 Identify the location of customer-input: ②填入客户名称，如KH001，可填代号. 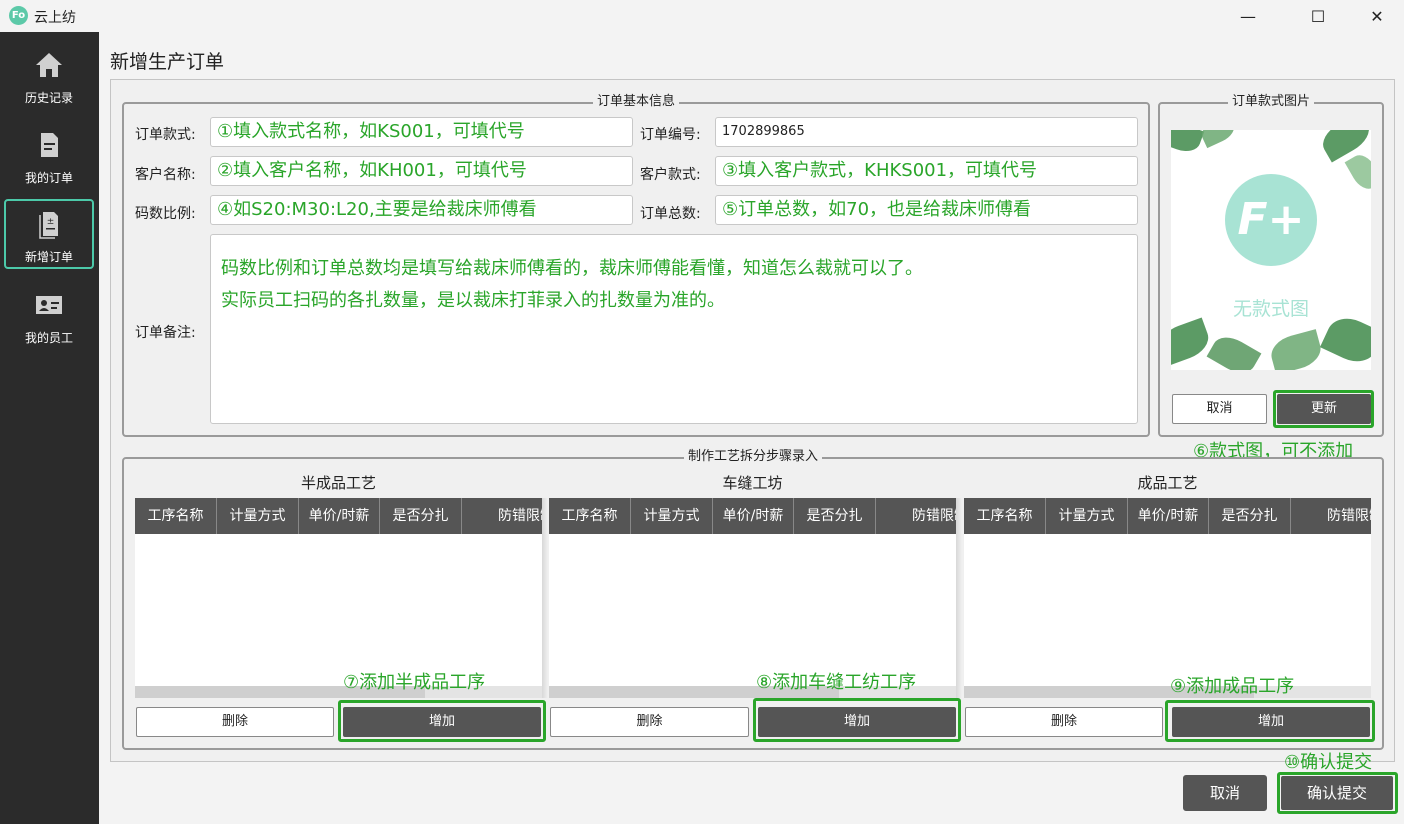
(421, 171).